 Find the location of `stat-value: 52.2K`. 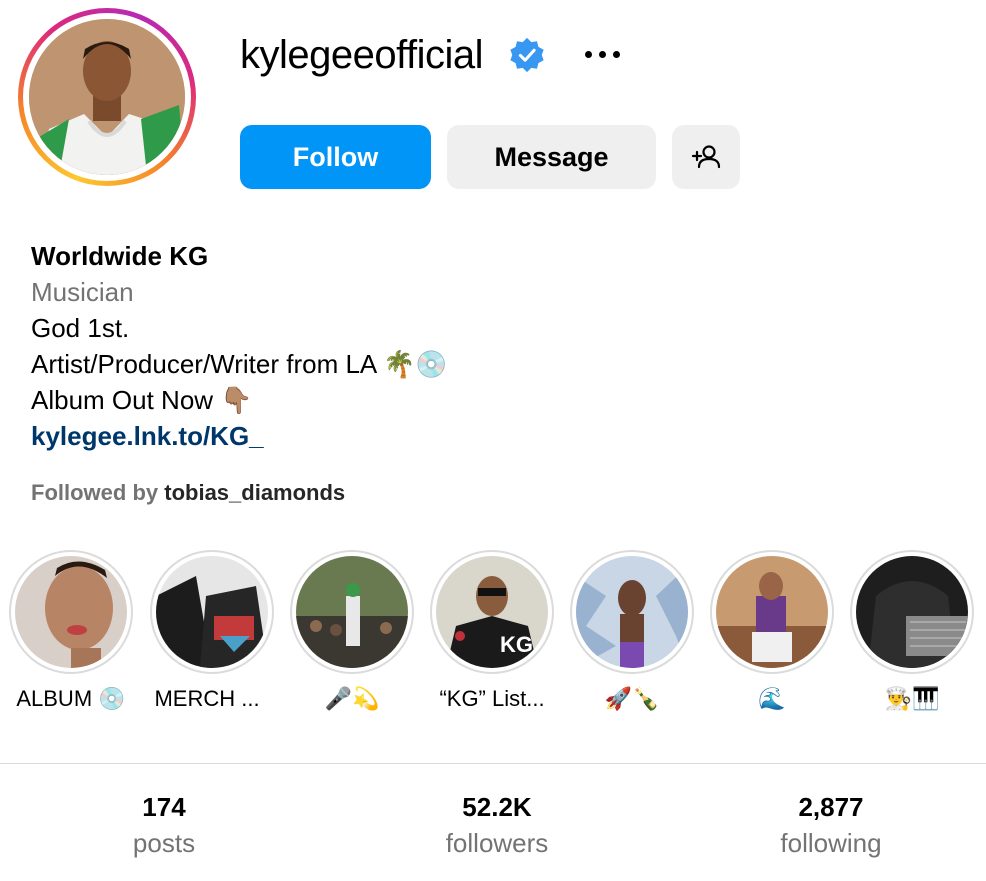

stat-value: 52.2K is located at coordinates (497, 807).